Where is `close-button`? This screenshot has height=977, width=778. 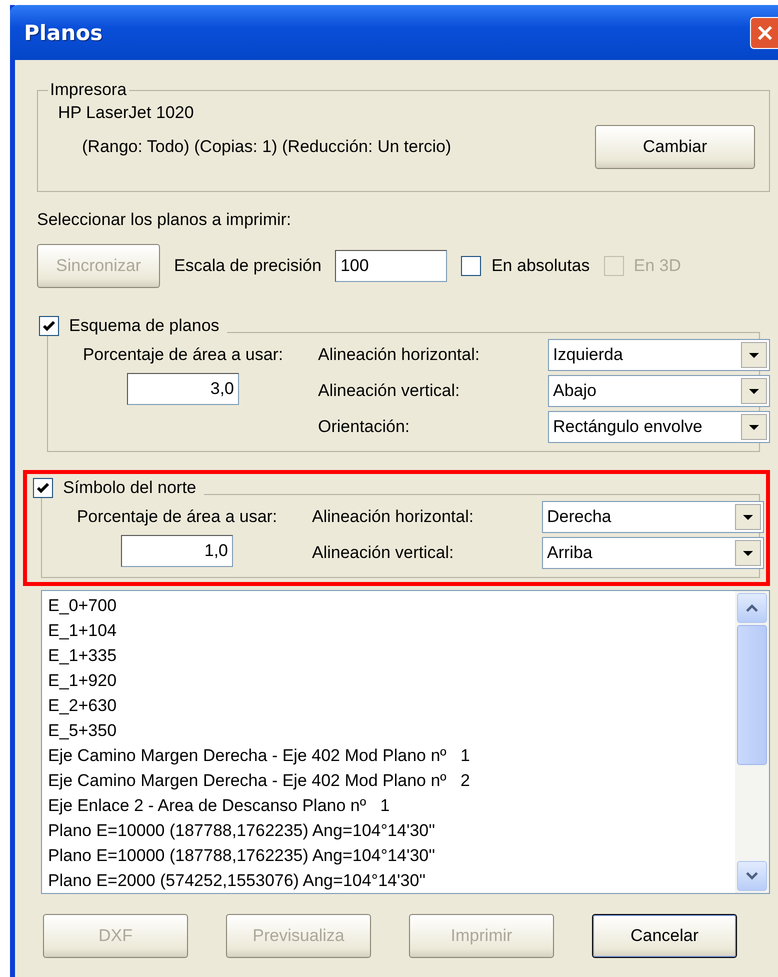
close-button is located at coordinates (764, 32).